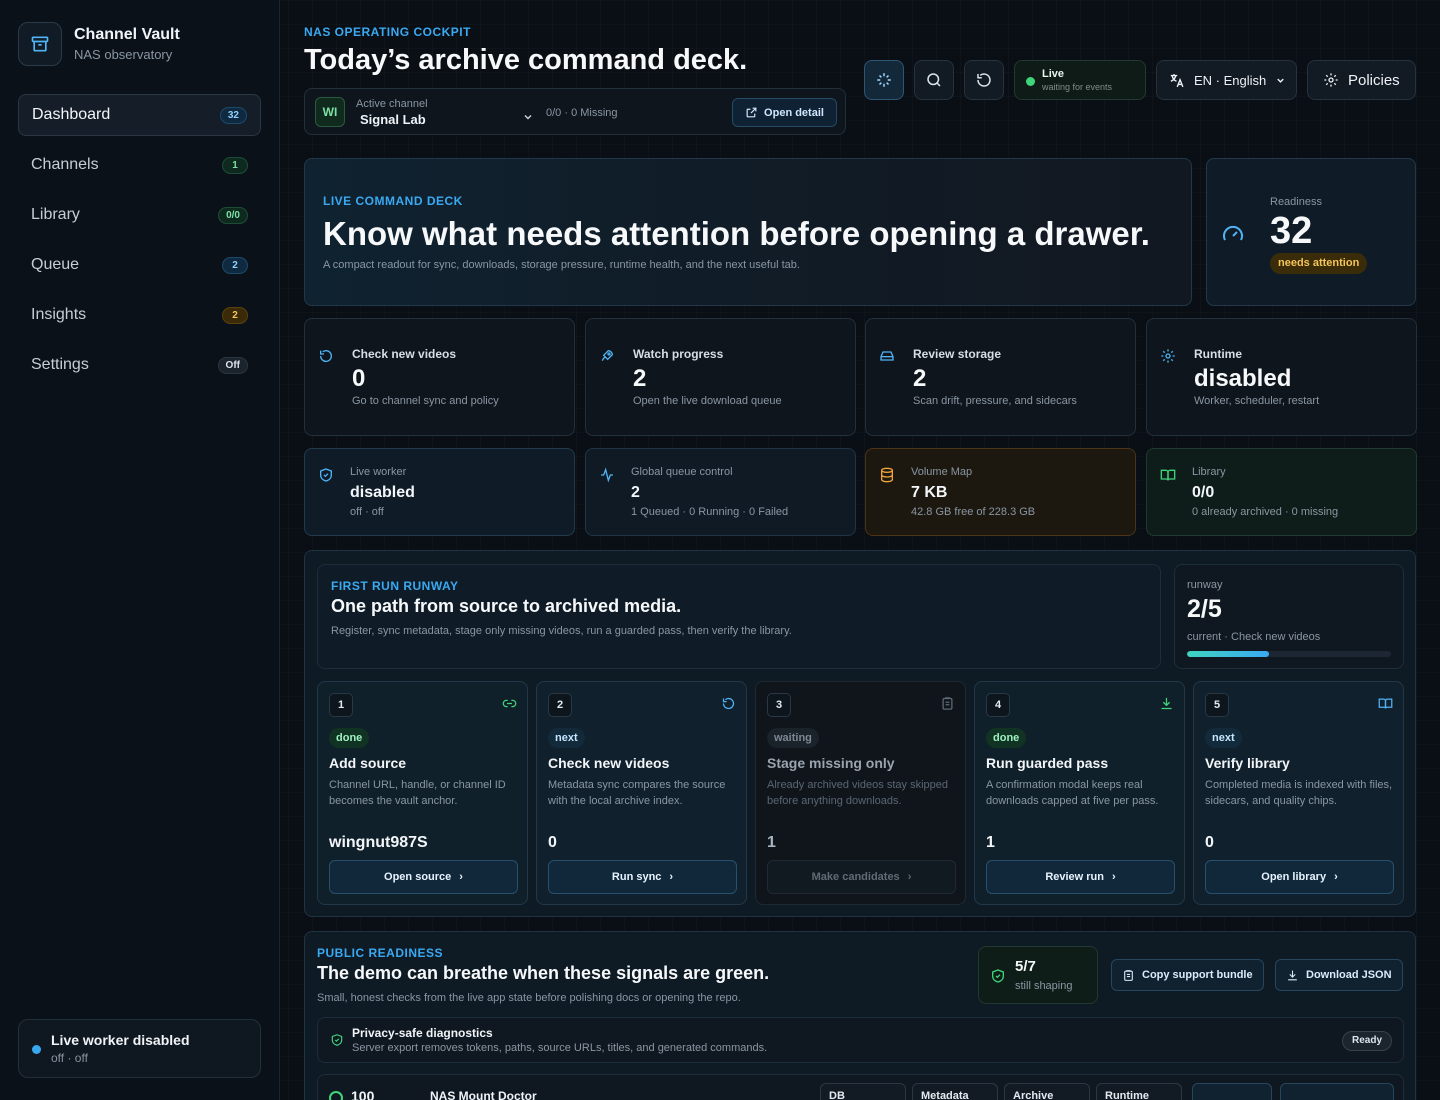 The image size is (1440, 1100). I want to click on page-title: Today’s archive command deck., so click(526, 60).